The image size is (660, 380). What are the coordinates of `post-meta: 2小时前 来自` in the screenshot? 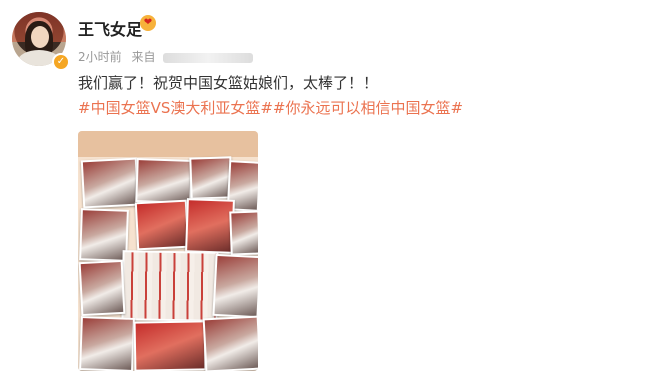 It's located at (166, 56).